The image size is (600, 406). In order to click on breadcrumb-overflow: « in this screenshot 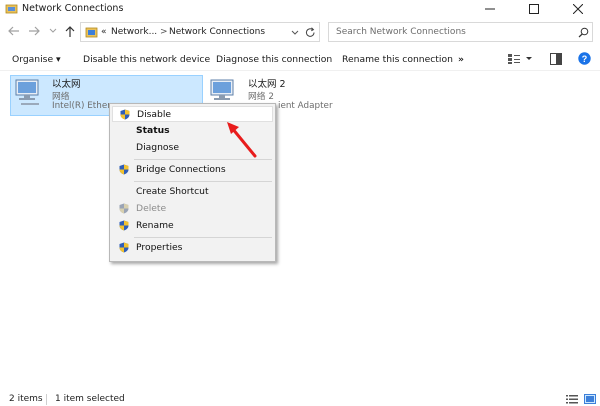, I will do `click(104, 32)`.